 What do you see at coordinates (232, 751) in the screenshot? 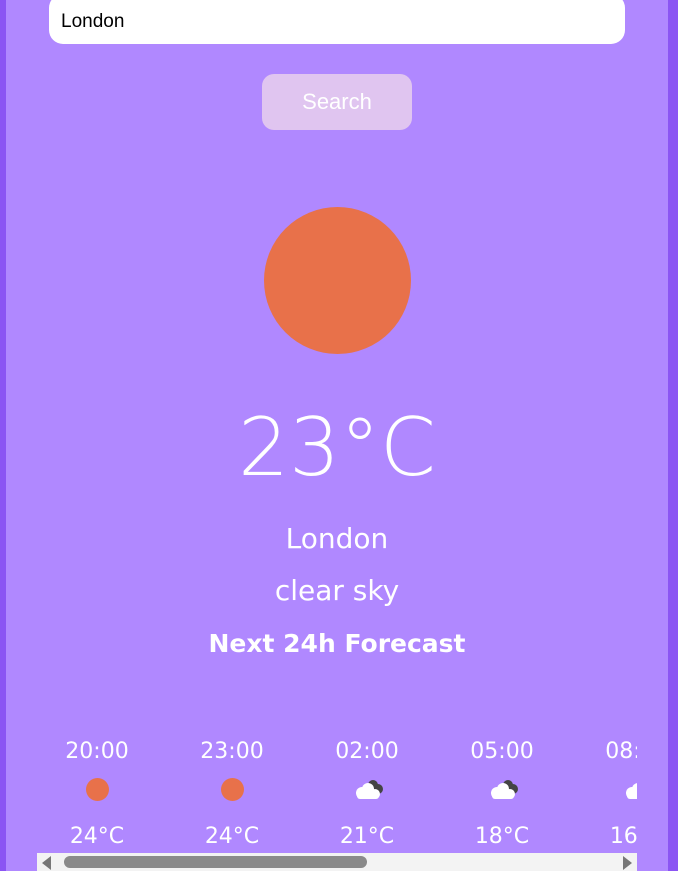
I see `forecast-time: 23:00` at bounding box center [232, 751].